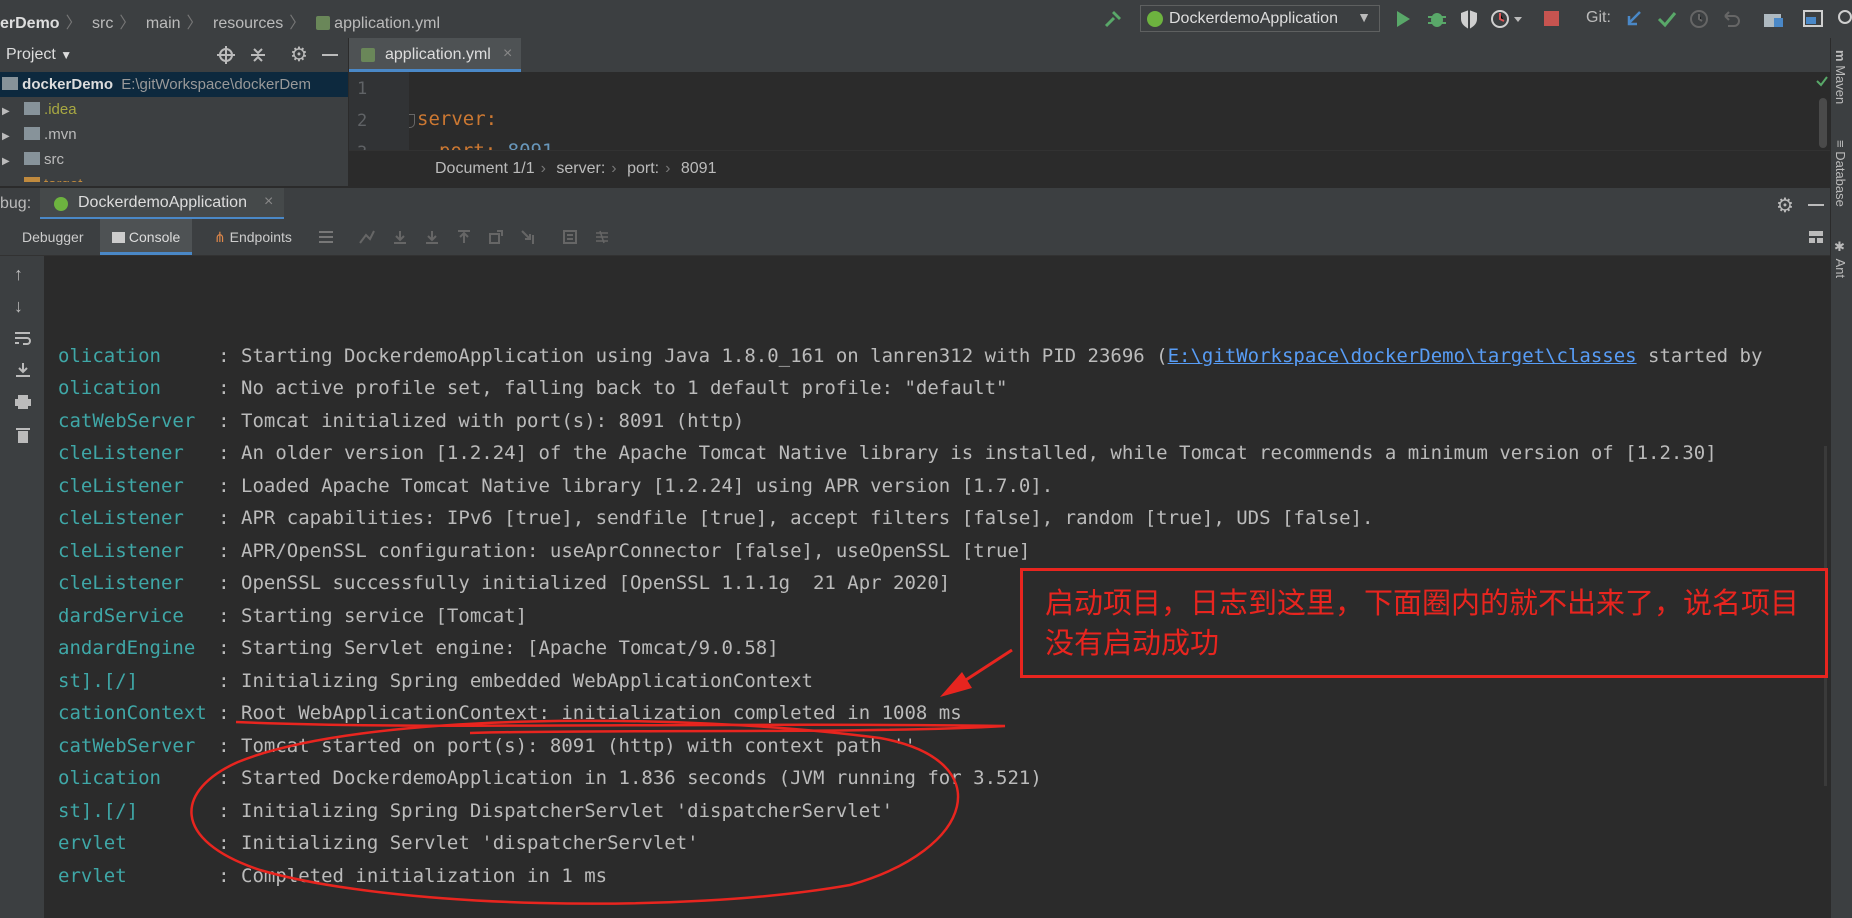 The height and width of the screenshot is (918, 1852). Describe the element at coordinates (226, 57) in the screenshot. I see `locate-icon` at that location.